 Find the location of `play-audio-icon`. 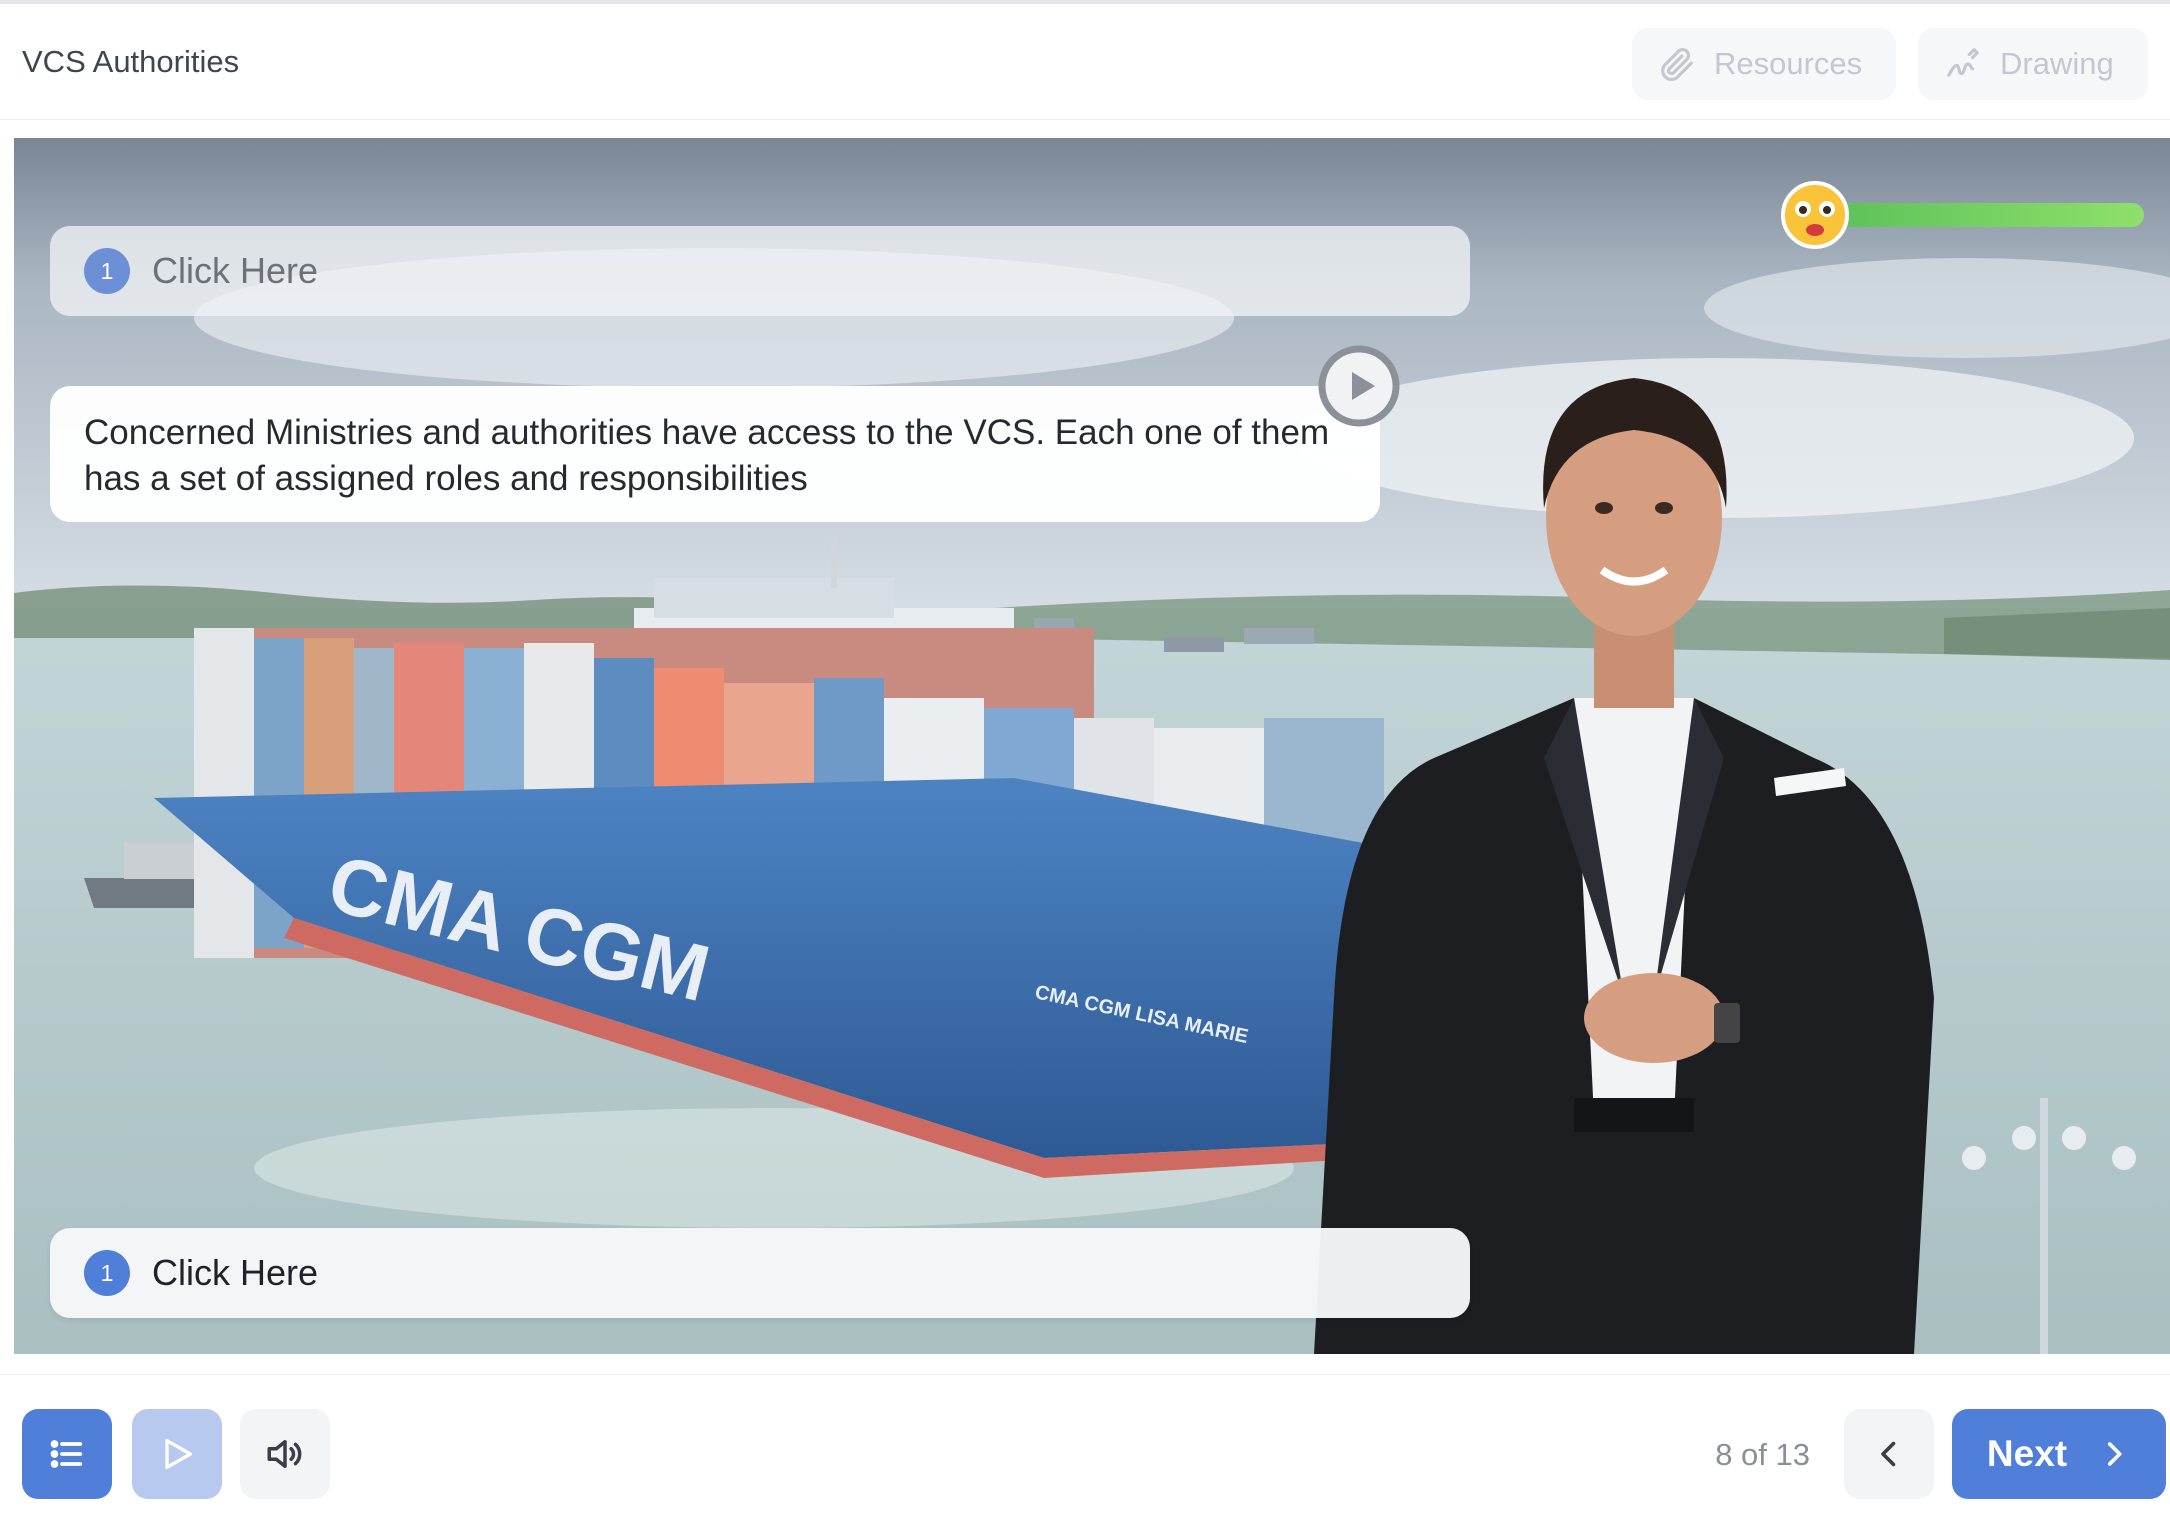

play-audio-icon is located at coordinates (1359, 386).